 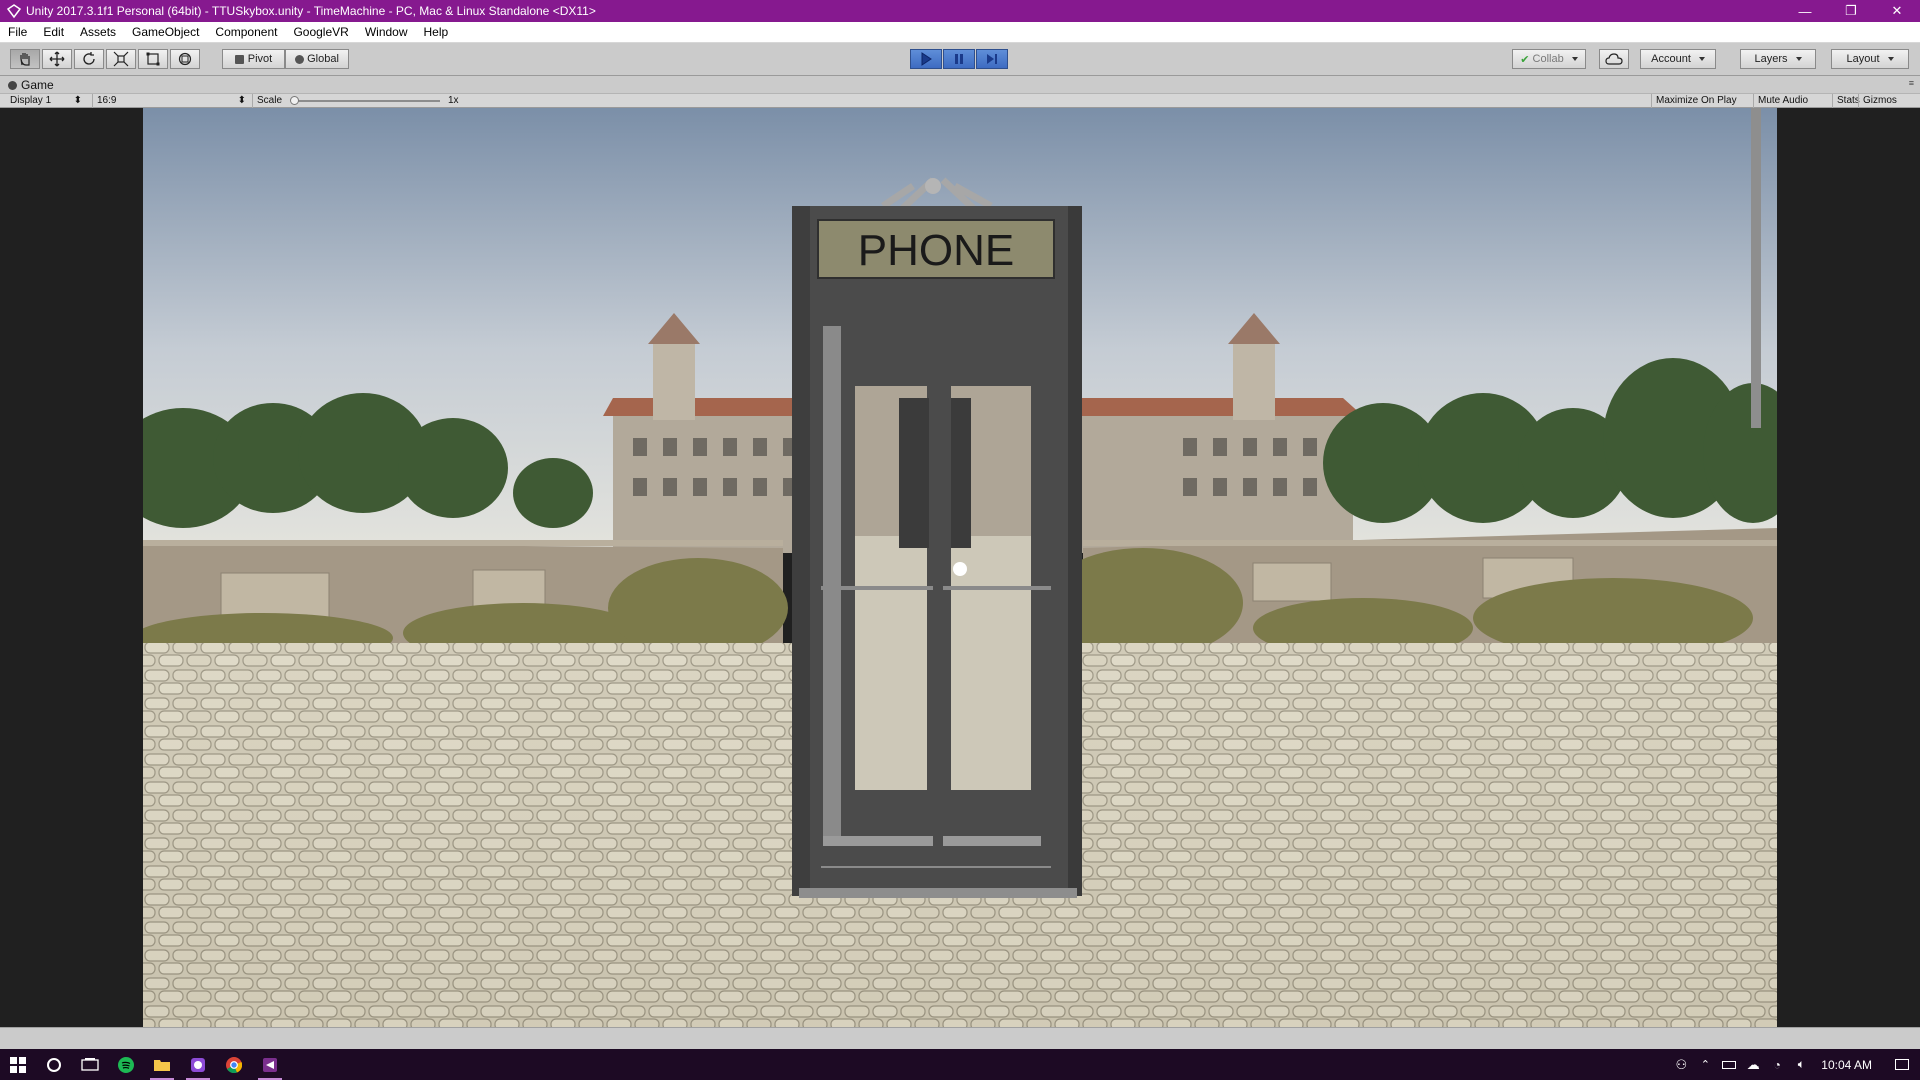 I want to click on tab-menu-icon: ≡, so click(x=1911, y=83).